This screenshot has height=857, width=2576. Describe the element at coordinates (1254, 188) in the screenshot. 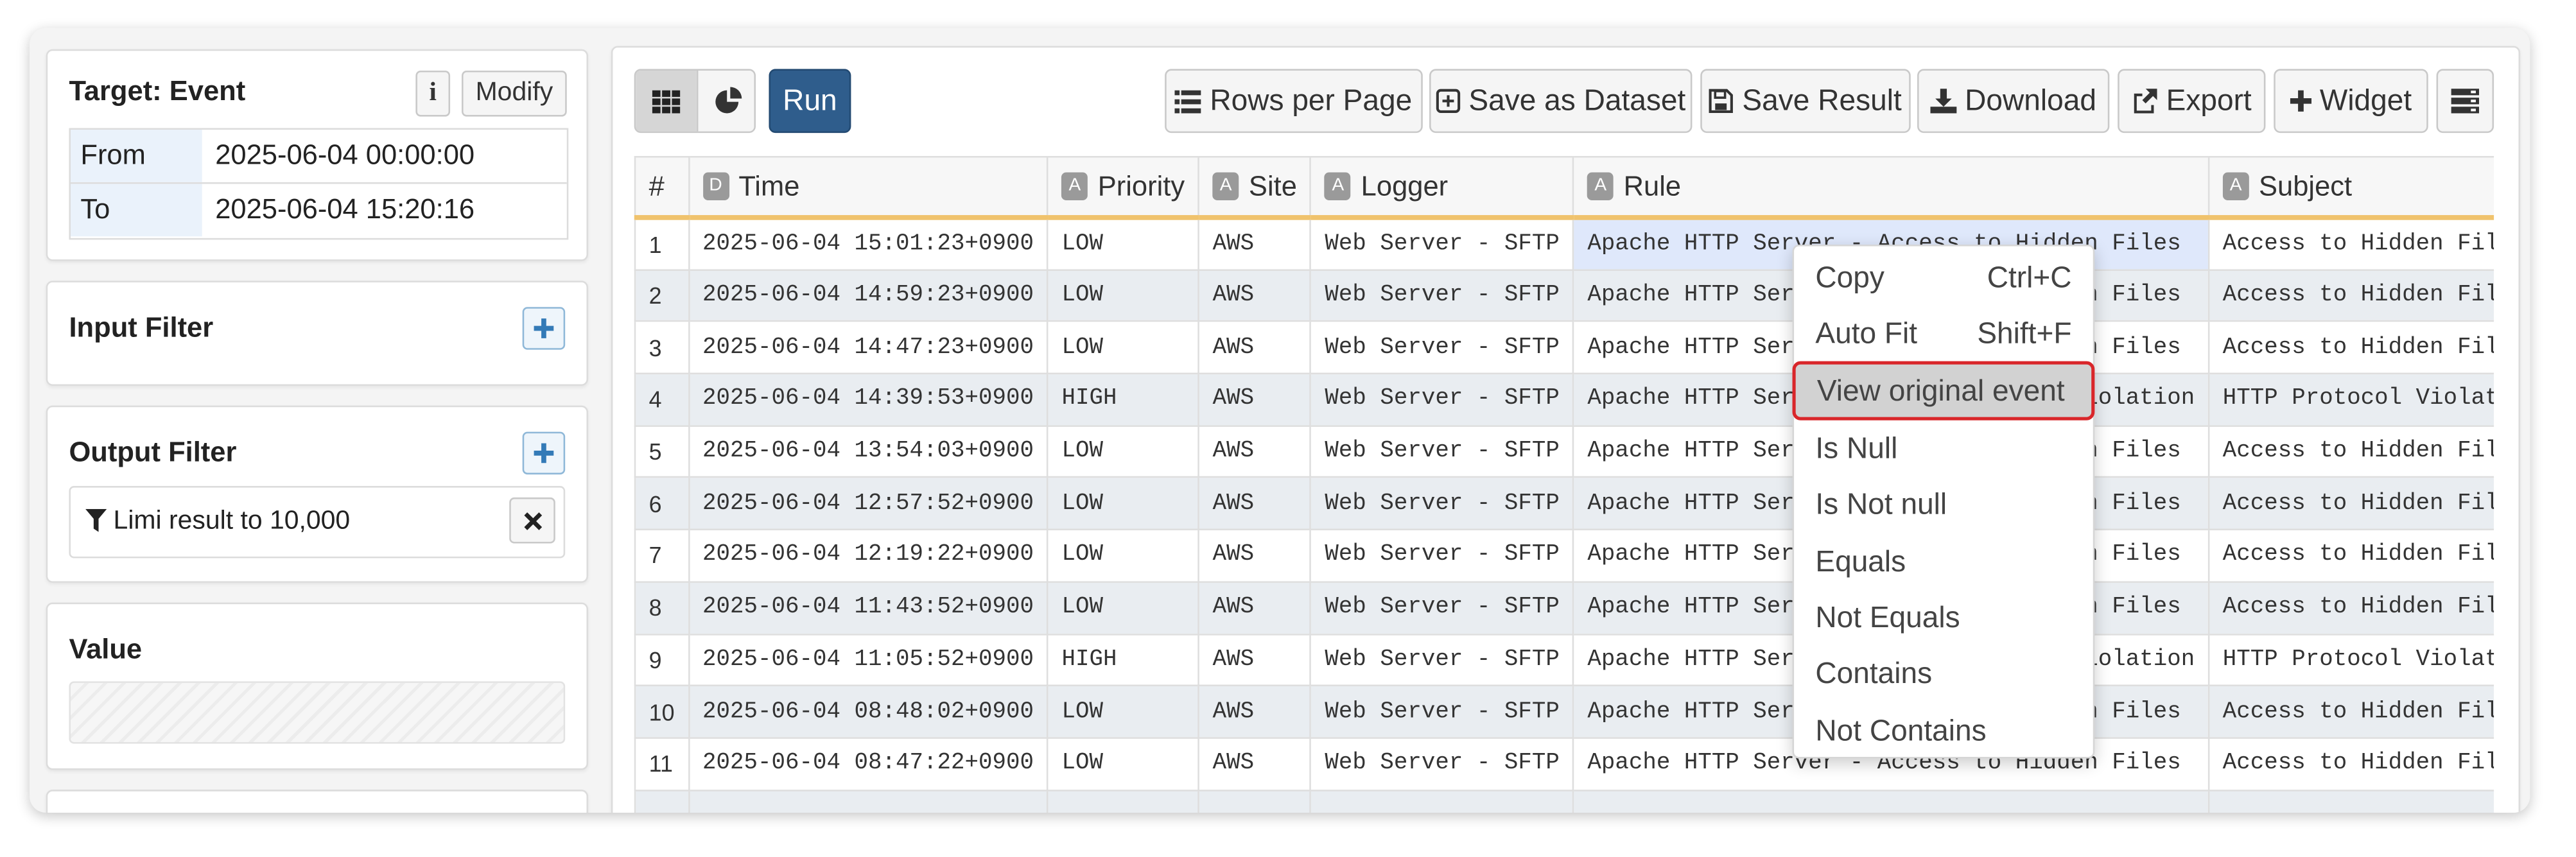

I see `column-header: A Site` at that location.